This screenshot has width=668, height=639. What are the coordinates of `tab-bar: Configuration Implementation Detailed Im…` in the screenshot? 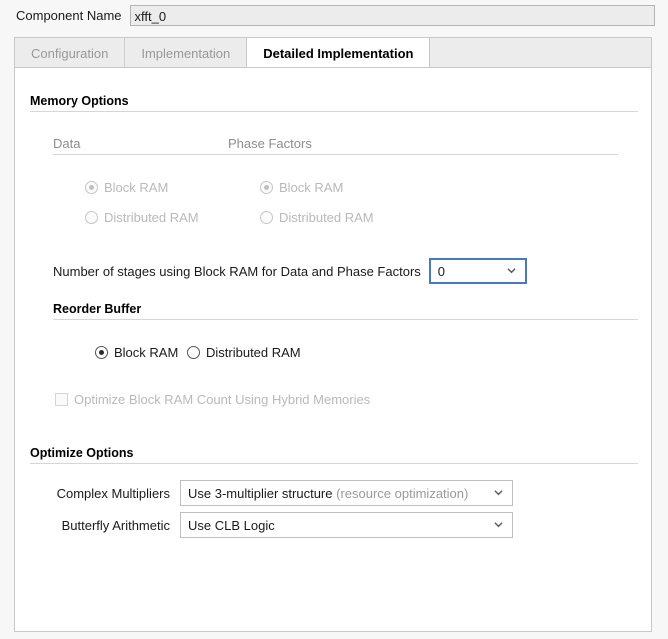 It's located at (333, 52).